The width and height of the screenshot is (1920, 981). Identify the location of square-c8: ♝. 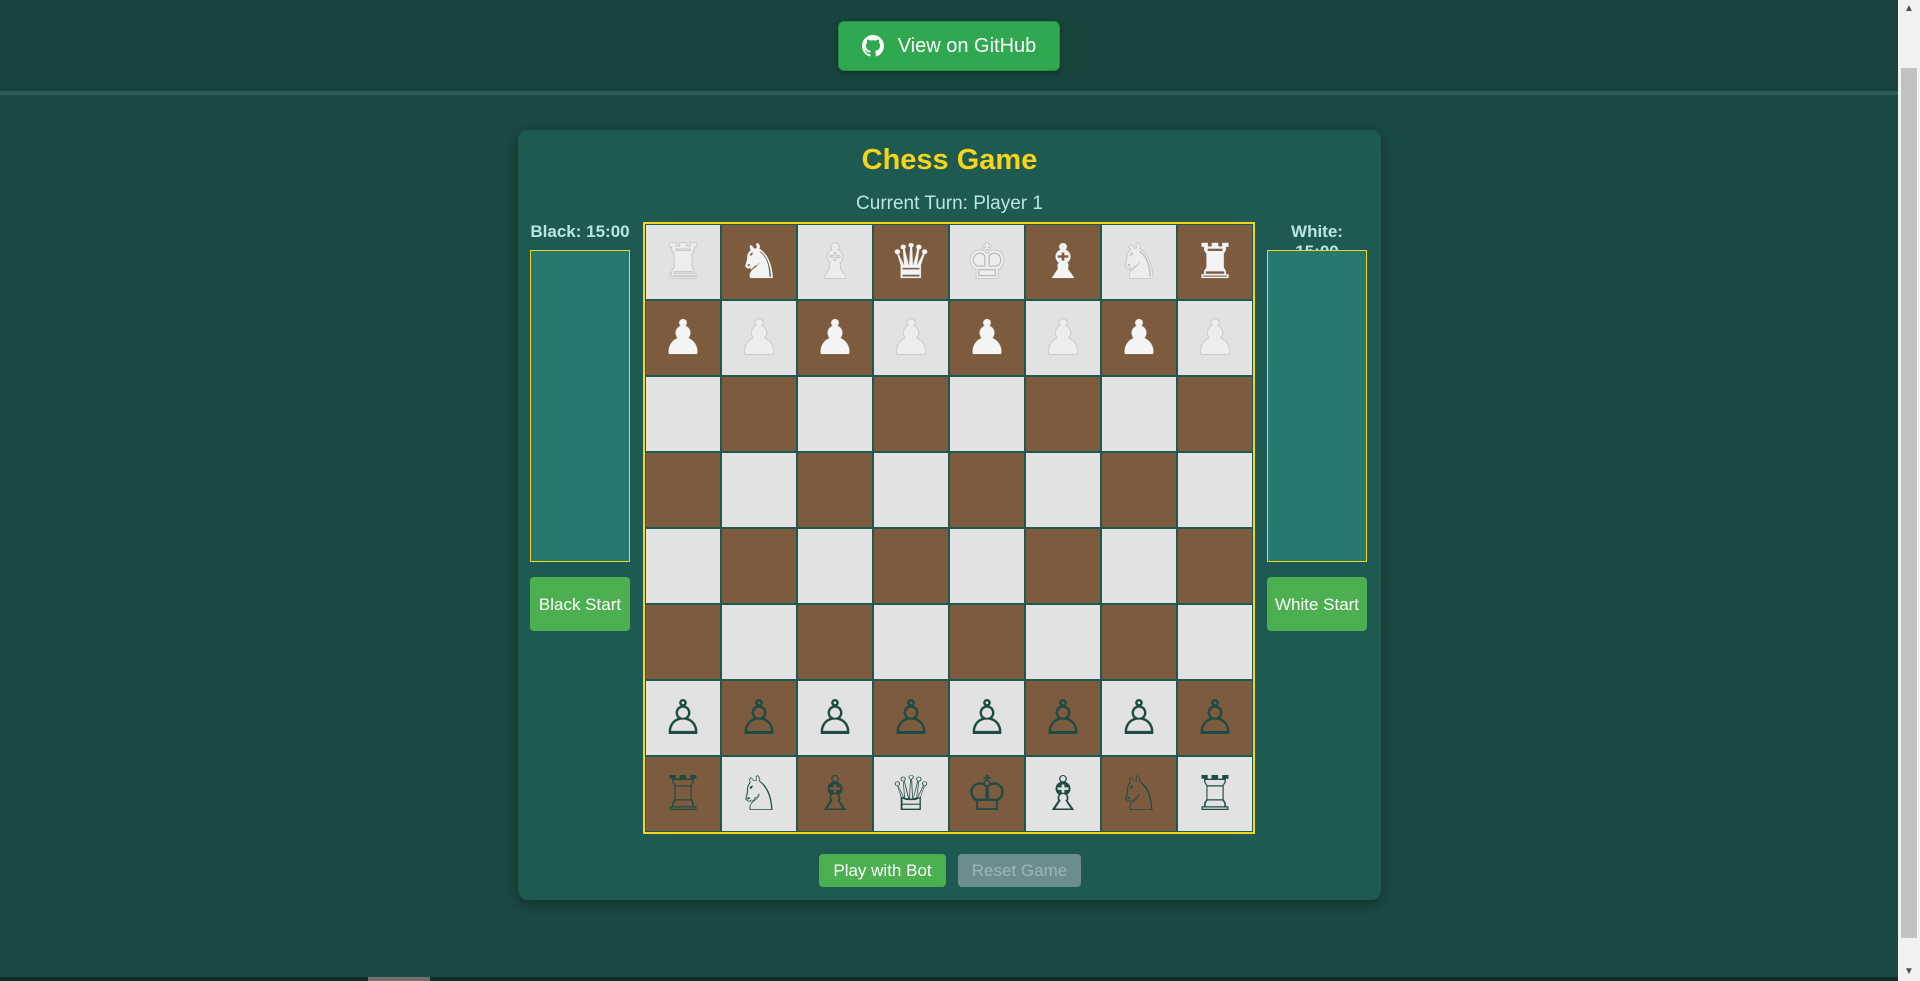
(835, 262).